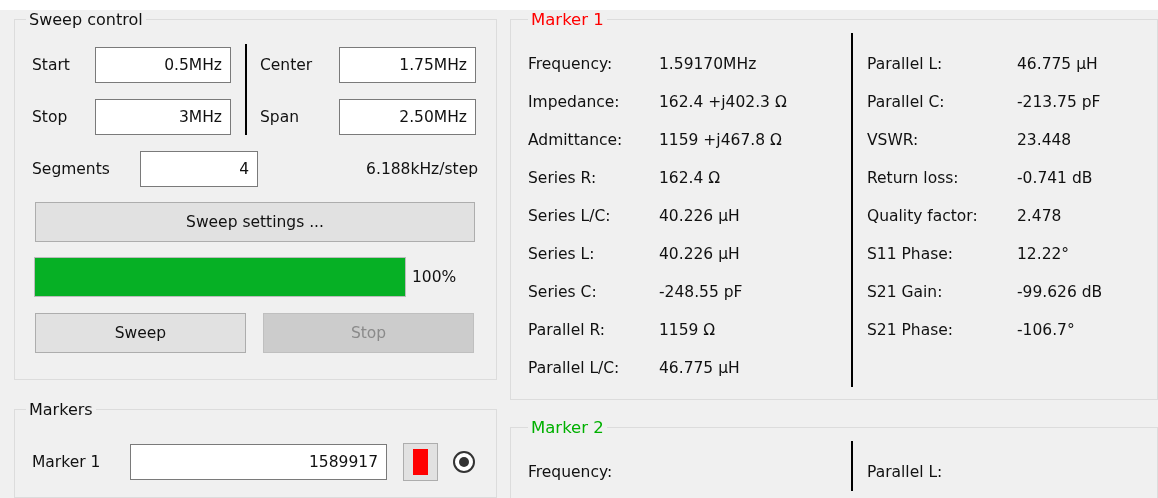 The height and width of the screenshot is (498, 1158). I want to click on readout-label: S21 Gain:, so click(905, 292).